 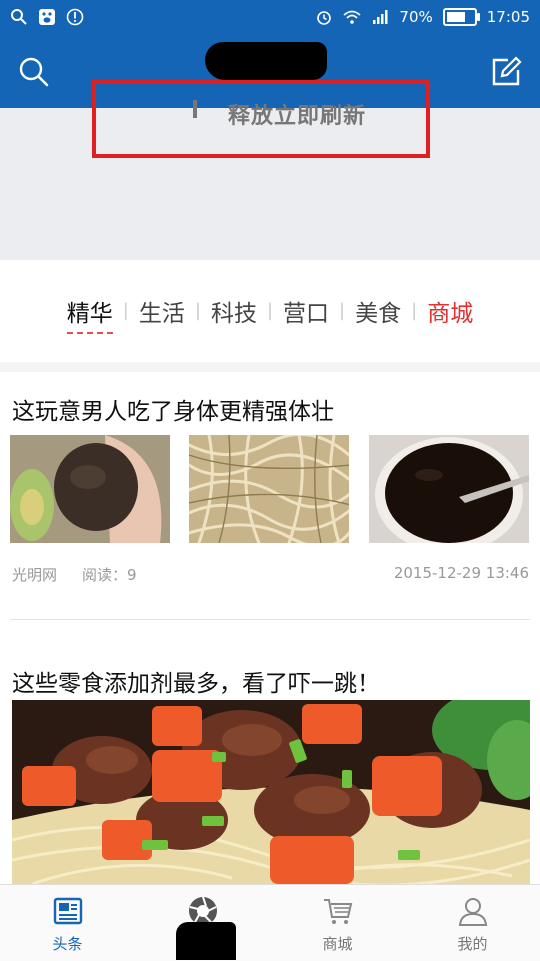 I want to click on tab-life: 生活, so click(x=162, y=311).